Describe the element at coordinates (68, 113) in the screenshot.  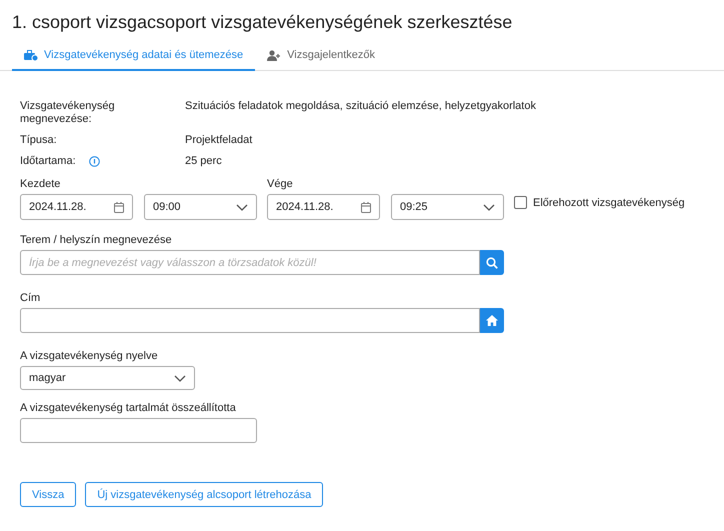
I see `field-label: Vizsgatevékenység megnevezése:` at that location.